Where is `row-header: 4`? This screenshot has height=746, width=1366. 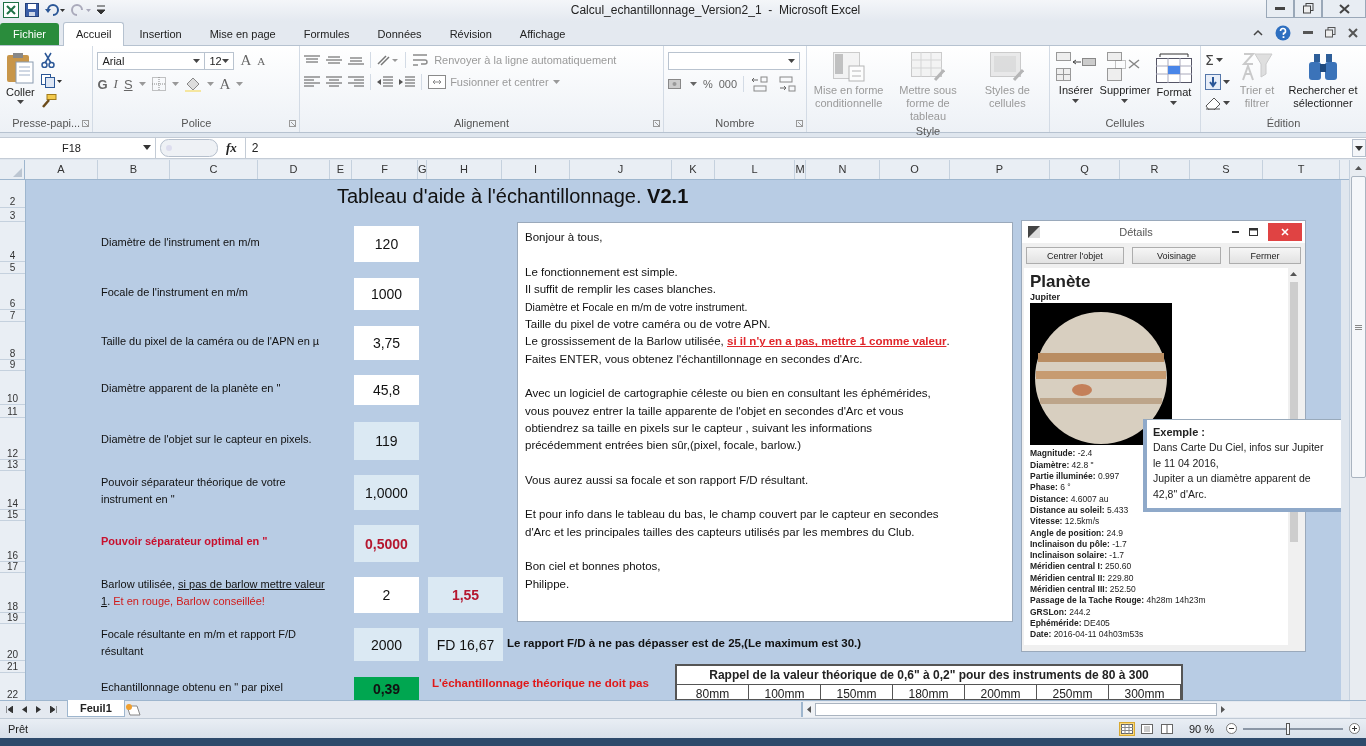
row-header: 4 is located at coordinates (12, 242).